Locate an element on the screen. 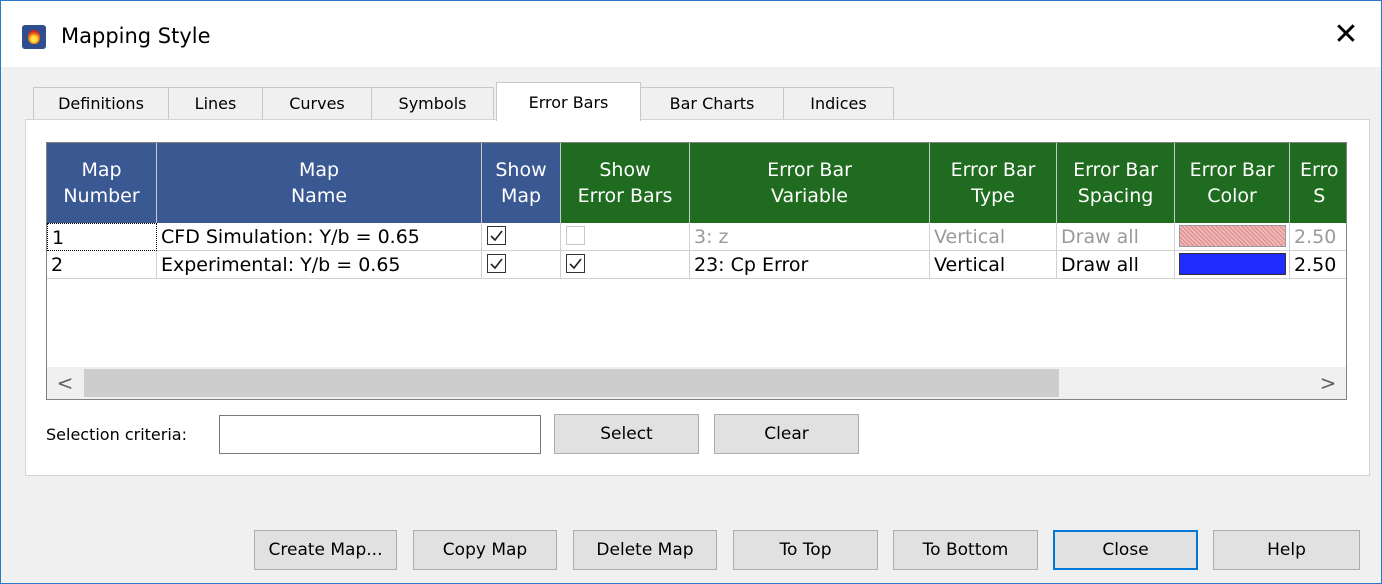 The width and height of the screenshot is (1382, 584). dialog-title: Mapping Style is located at coordinates (136, 36).